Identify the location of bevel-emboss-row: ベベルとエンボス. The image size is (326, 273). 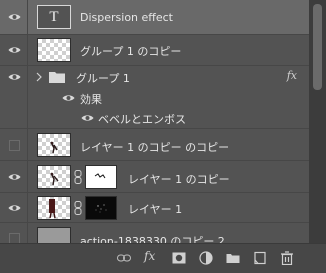
(154, 118).